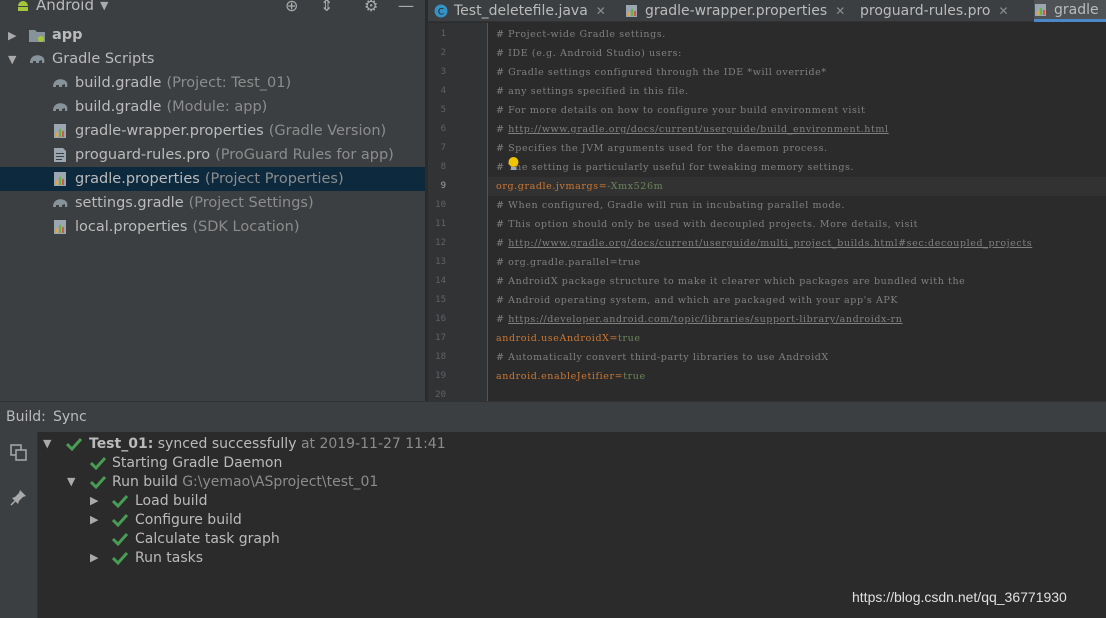 This screenshot has width=1106, height=618. I want to click on tree-item-label: proguard-rules.pro, so click(143, 155).